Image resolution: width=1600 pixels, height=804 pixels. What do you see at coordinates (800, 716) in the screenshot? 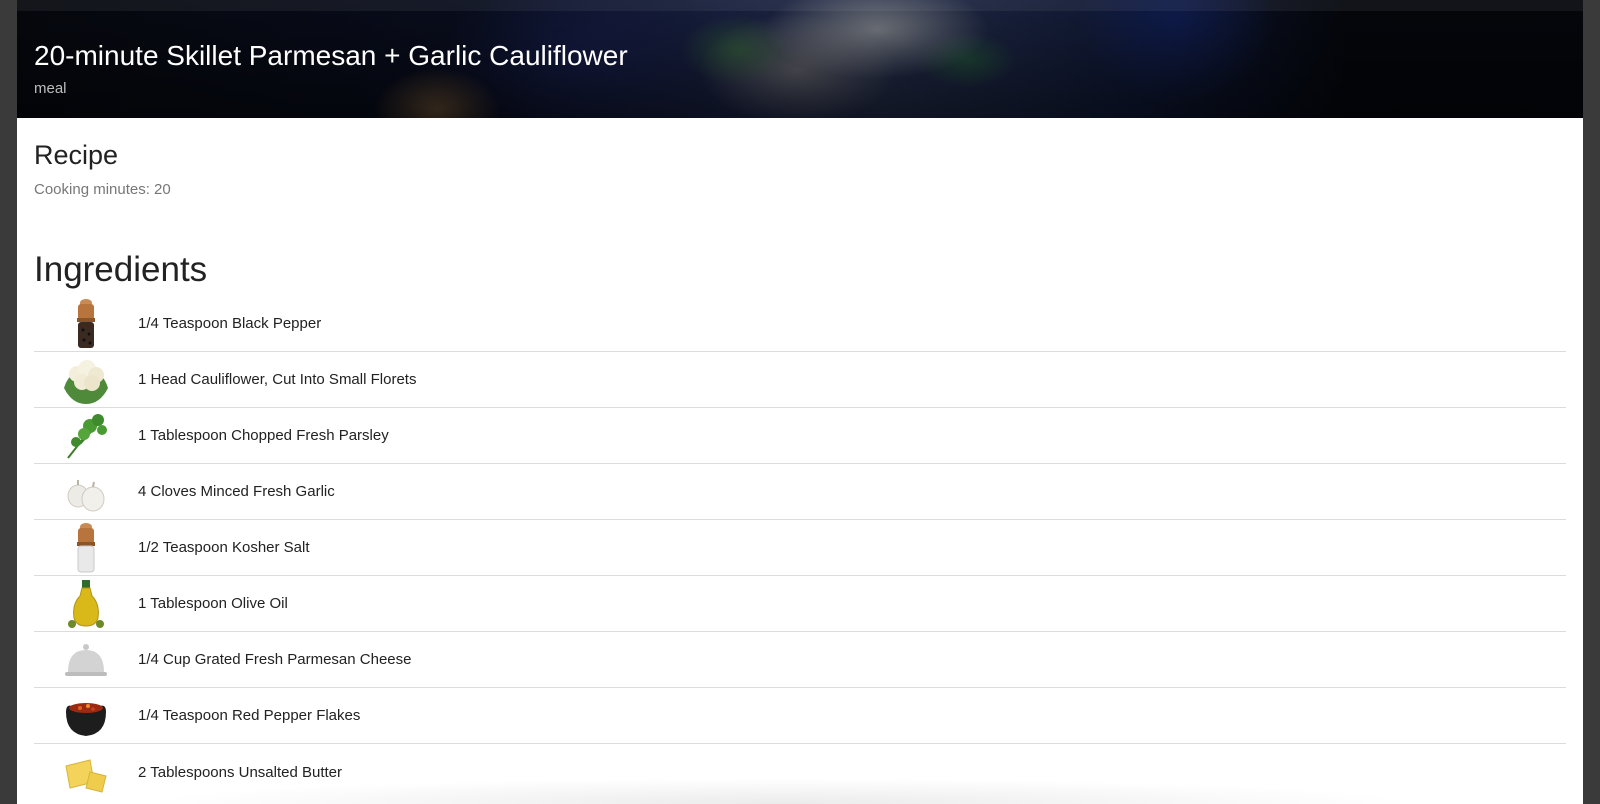
I see `list-item: 1/4 Teaspoon Red Pepper Flakes` at bounding box center [800, 716].